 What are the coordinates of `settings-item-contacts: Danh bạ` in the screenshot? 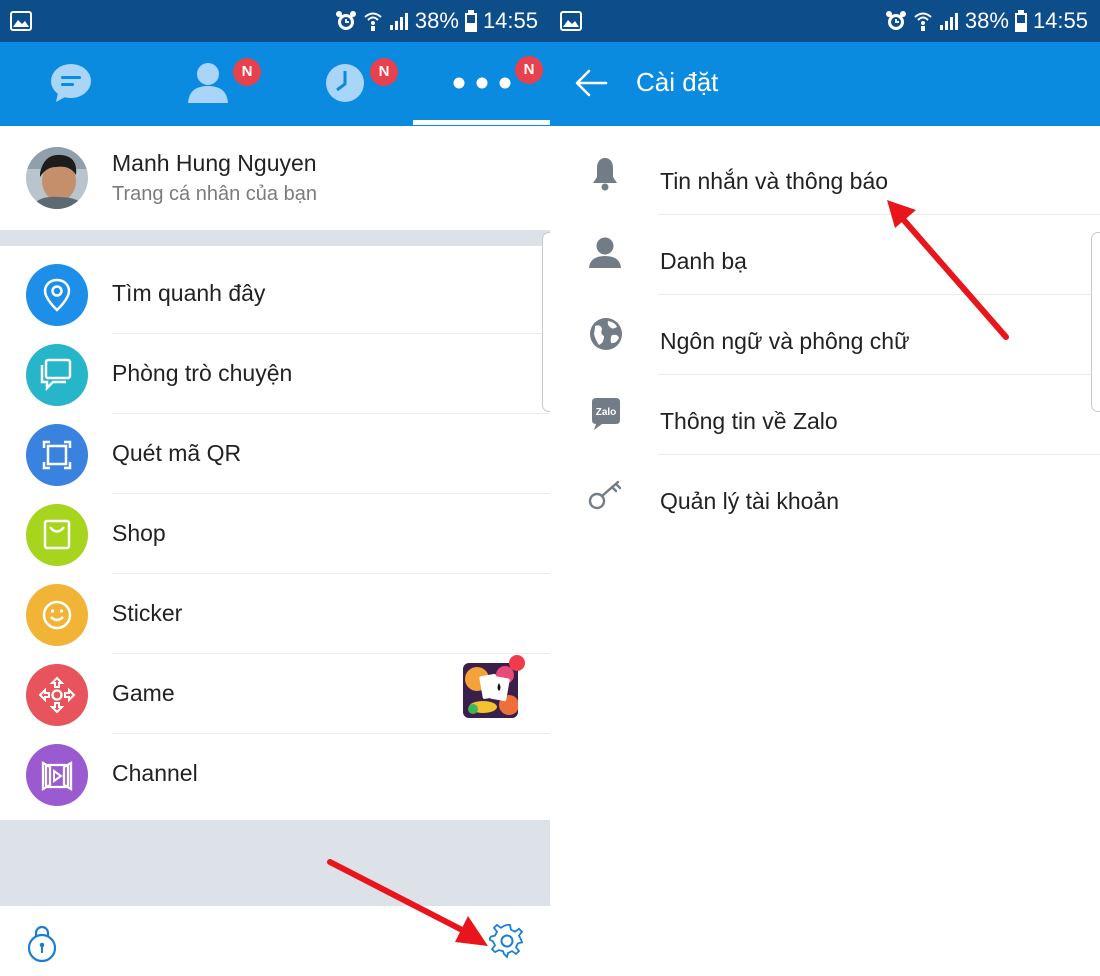 It's located at (825, 255).